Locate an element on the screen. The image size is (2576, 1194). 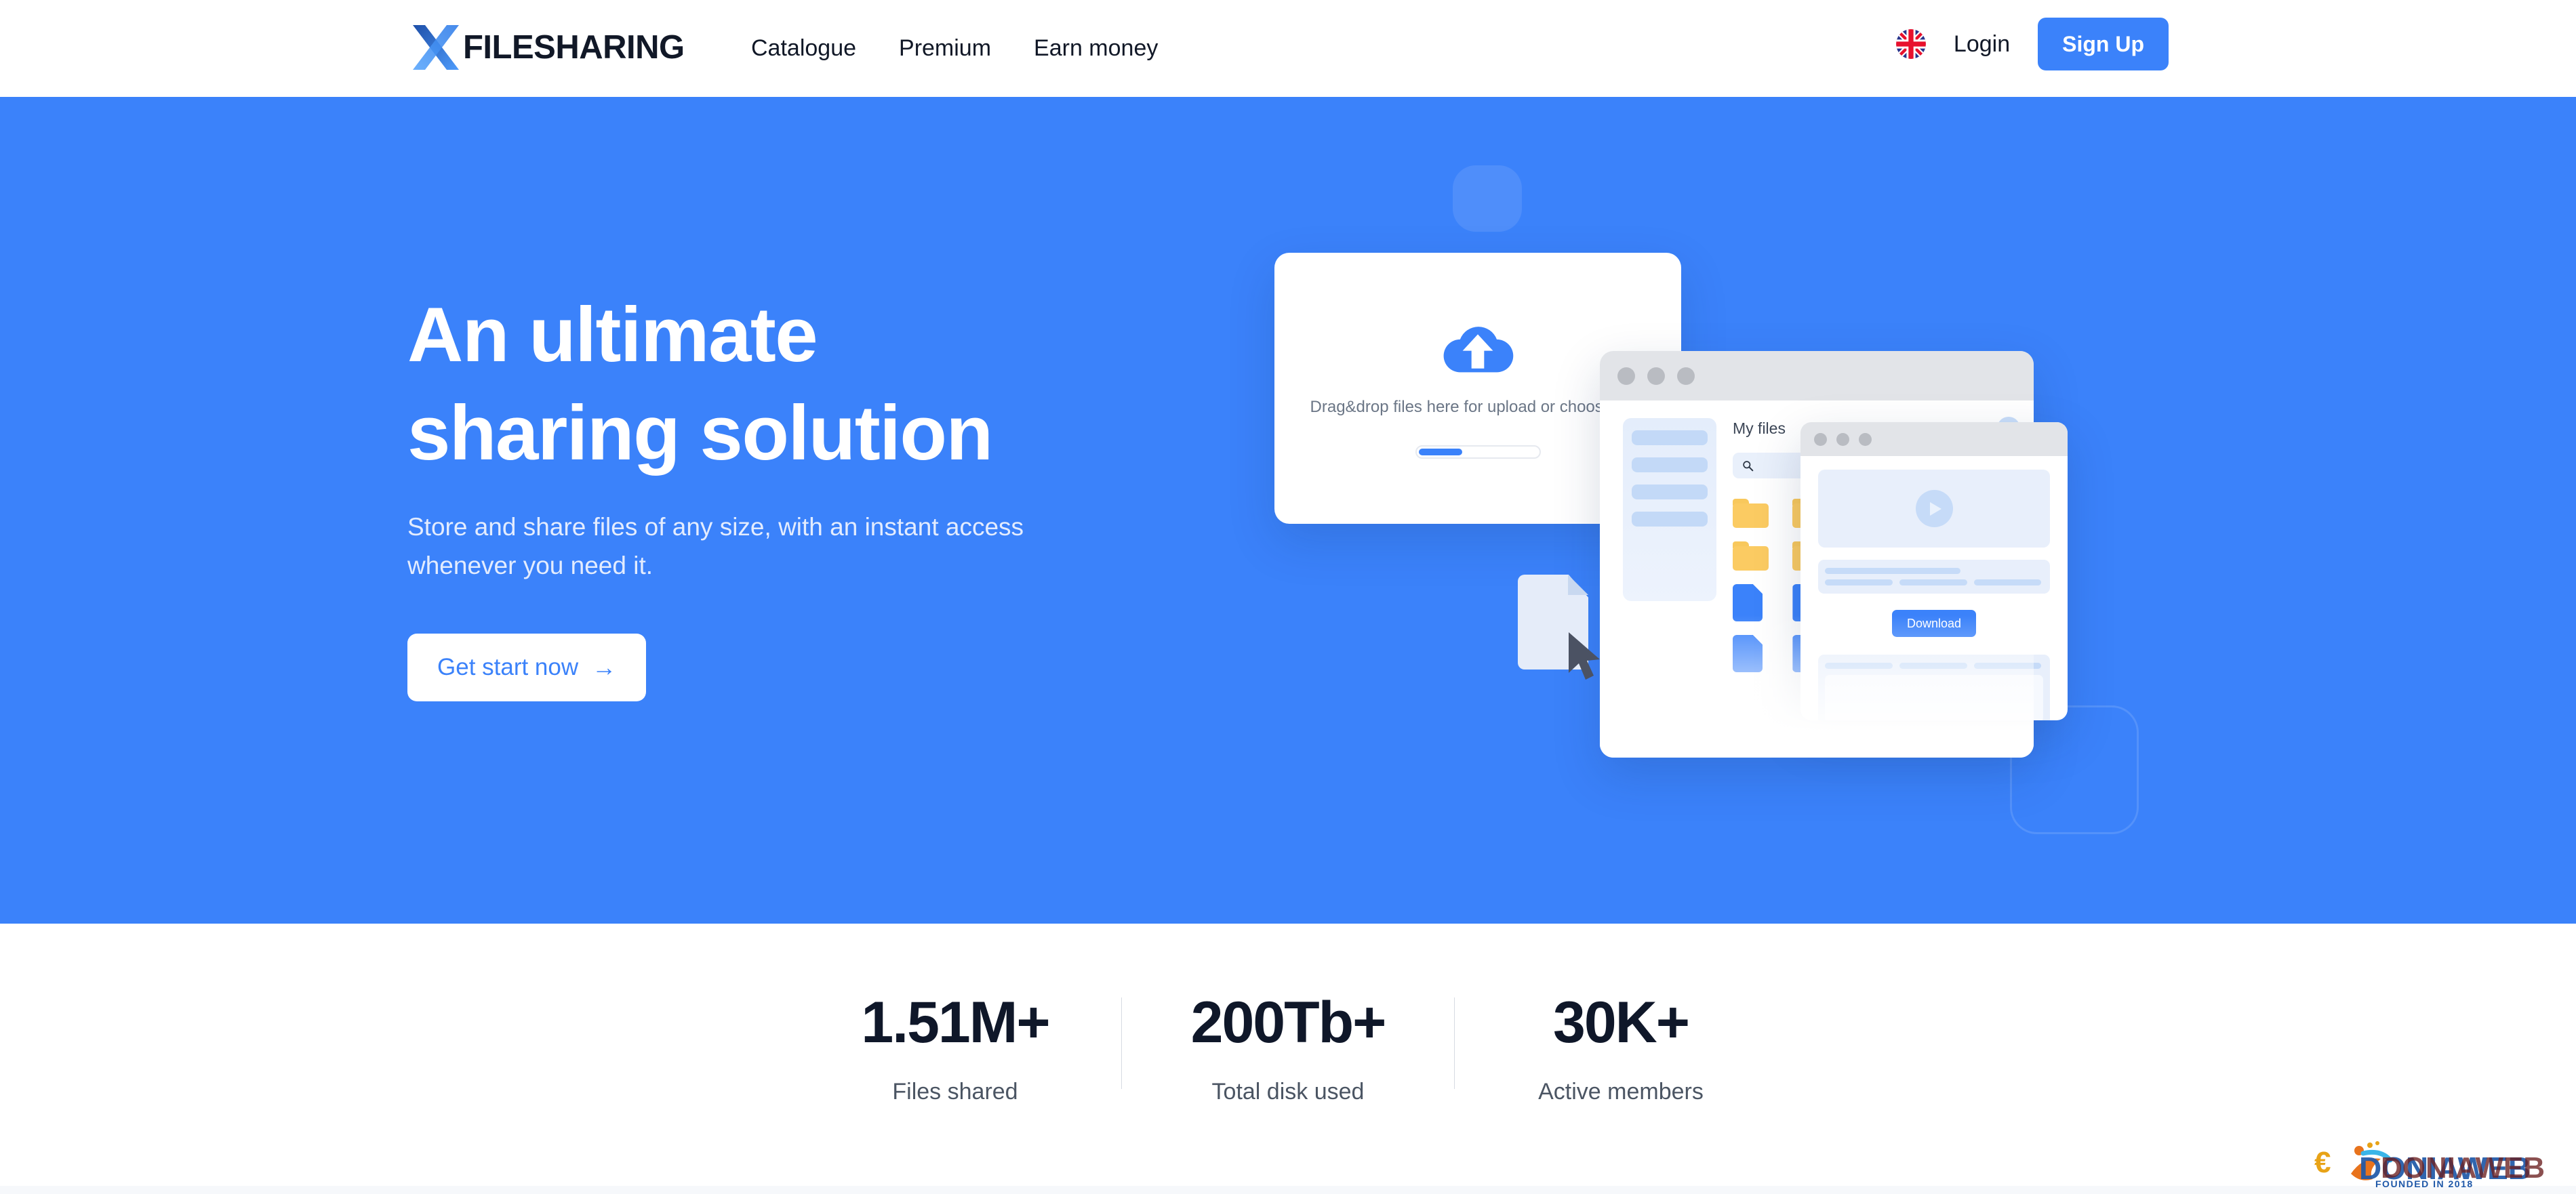
stat-files-shared: 1.51M+ Files shared is located at coordinates (955, 1049).